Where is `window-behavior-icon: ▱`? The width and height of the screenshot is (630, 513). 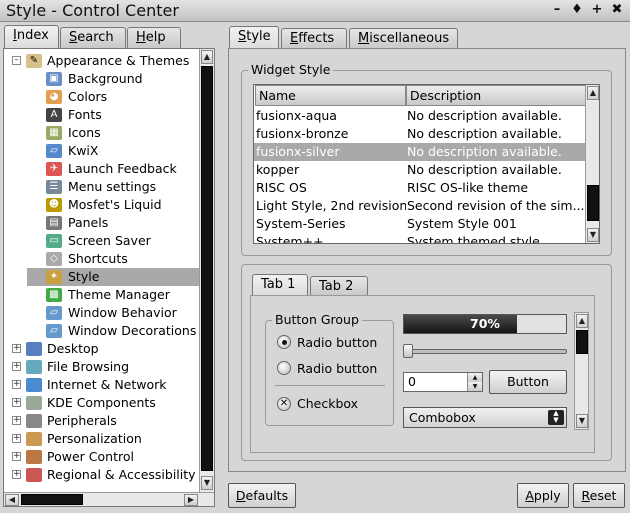
window-behavior-icon: ▱ is located at coordinates (54, 313).